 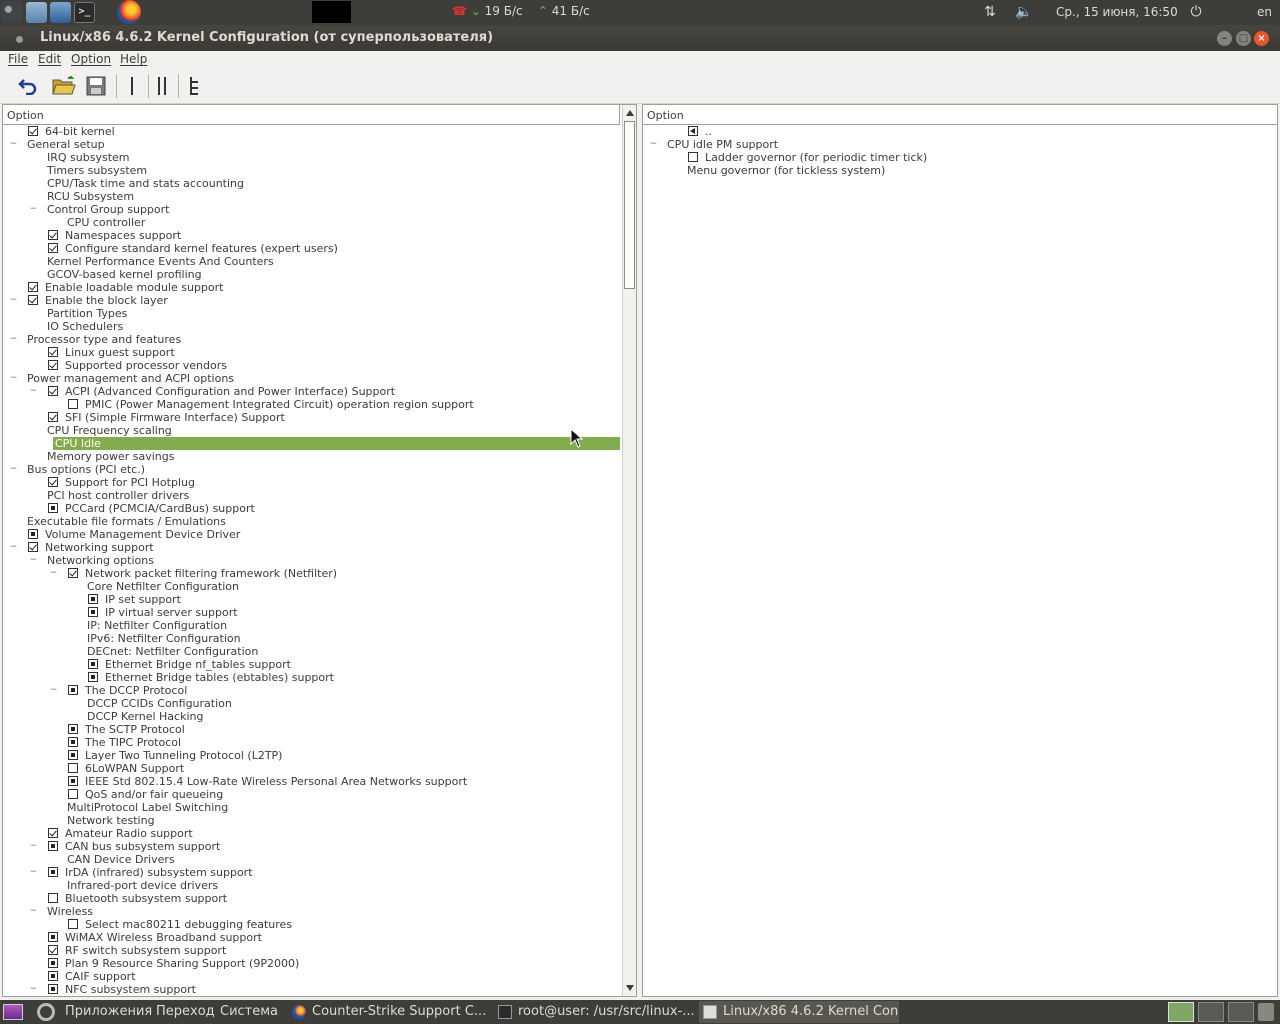 I want to click on undo-icon, so click(x=28, y=86).